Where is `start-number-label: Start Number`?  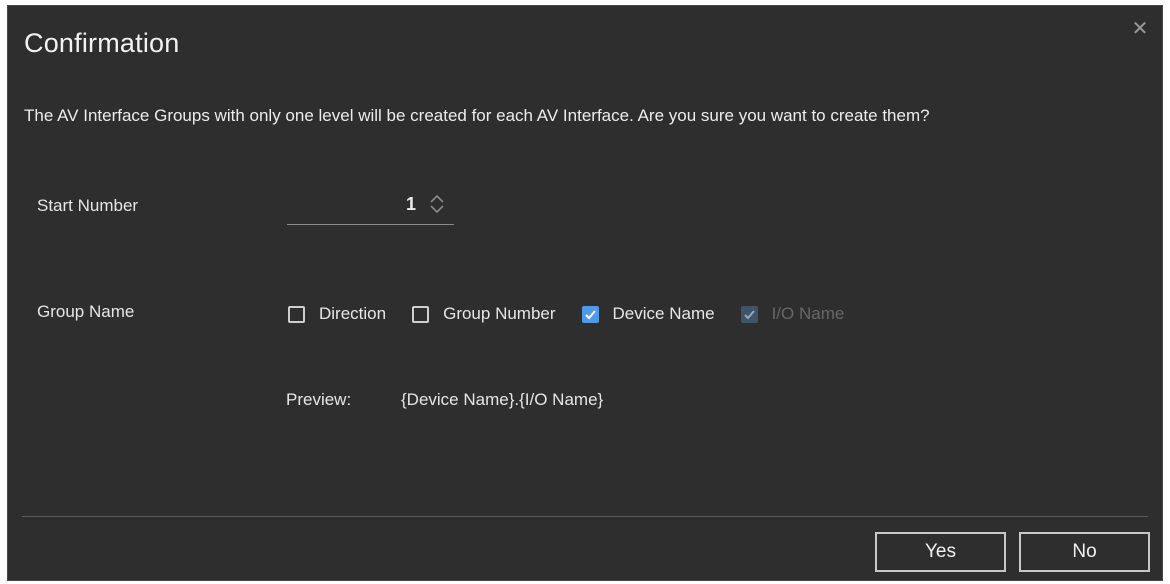
start-number-label: Start Number is located at coordinates (88, 205).